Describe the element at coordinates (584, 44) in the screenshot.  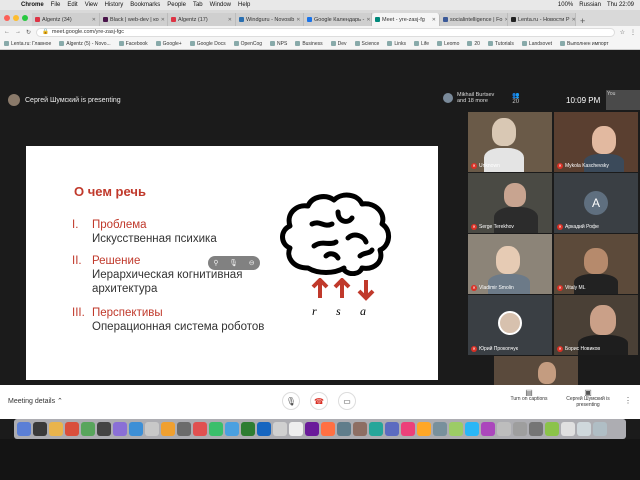
I see `bookmark-item: Выполнен импорт` at that location.